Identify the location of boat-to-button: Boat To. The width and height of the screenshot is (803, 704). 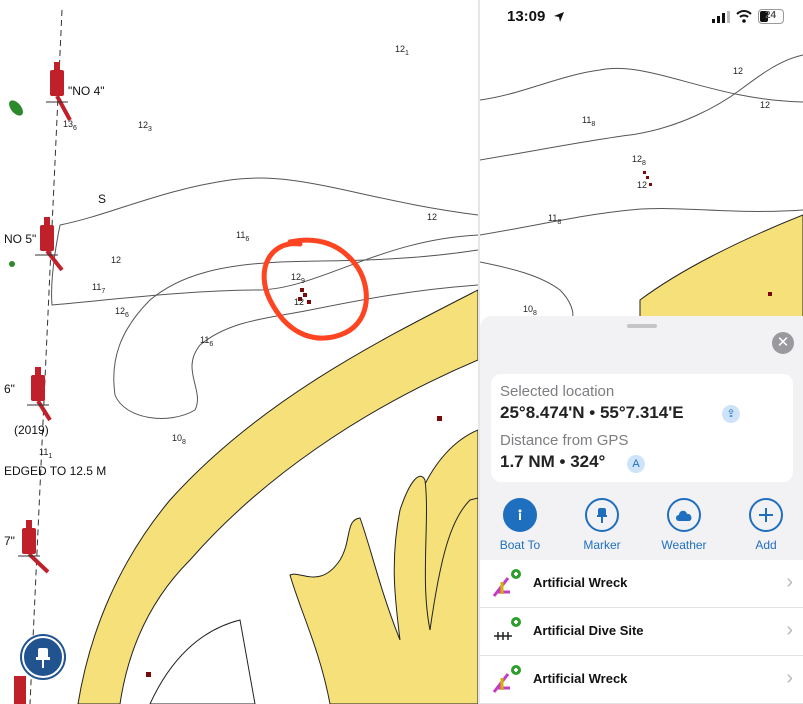
(520, 525).